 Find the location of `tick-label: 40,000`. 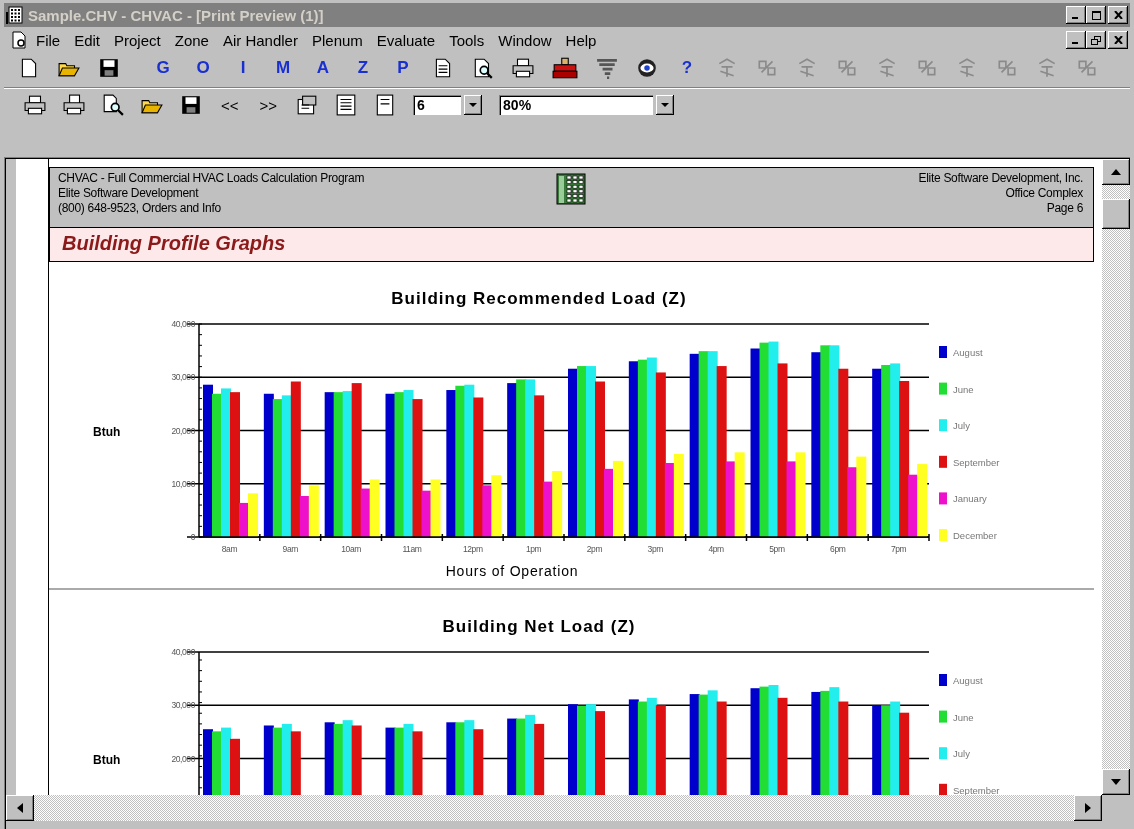

tick-label: 40,000 is located at coordinates (183, 324).